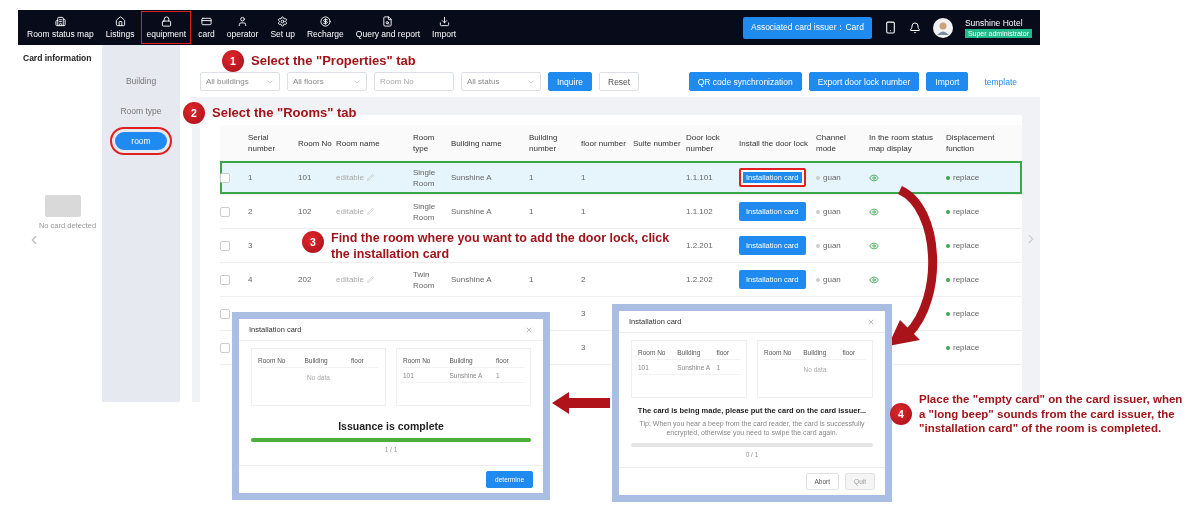  Describe the element at coordinates (700, 245) in the screenshot. I see `table-cell-text: 1.2.201` at that location.